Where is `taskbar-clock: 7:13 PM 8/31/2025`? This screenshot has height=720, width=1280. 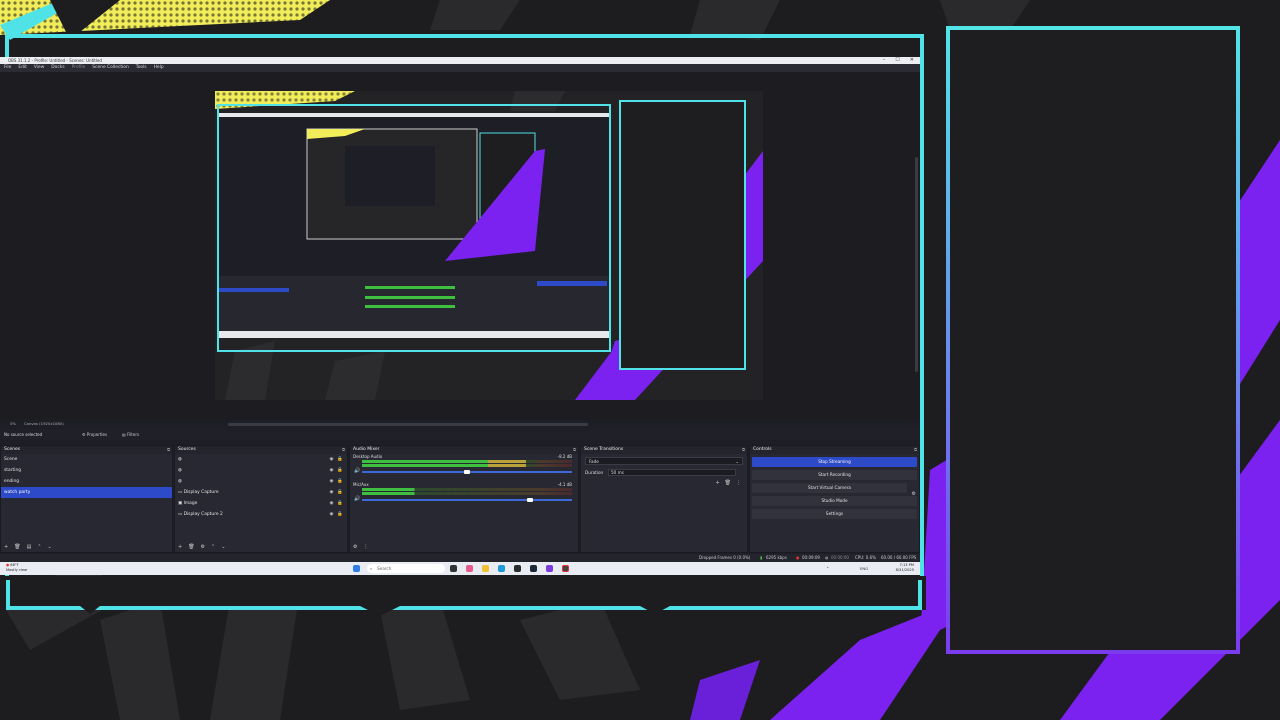 taskbar-clock: 7:13 PM 8/31/2025 is located at coordinates (905, 568).